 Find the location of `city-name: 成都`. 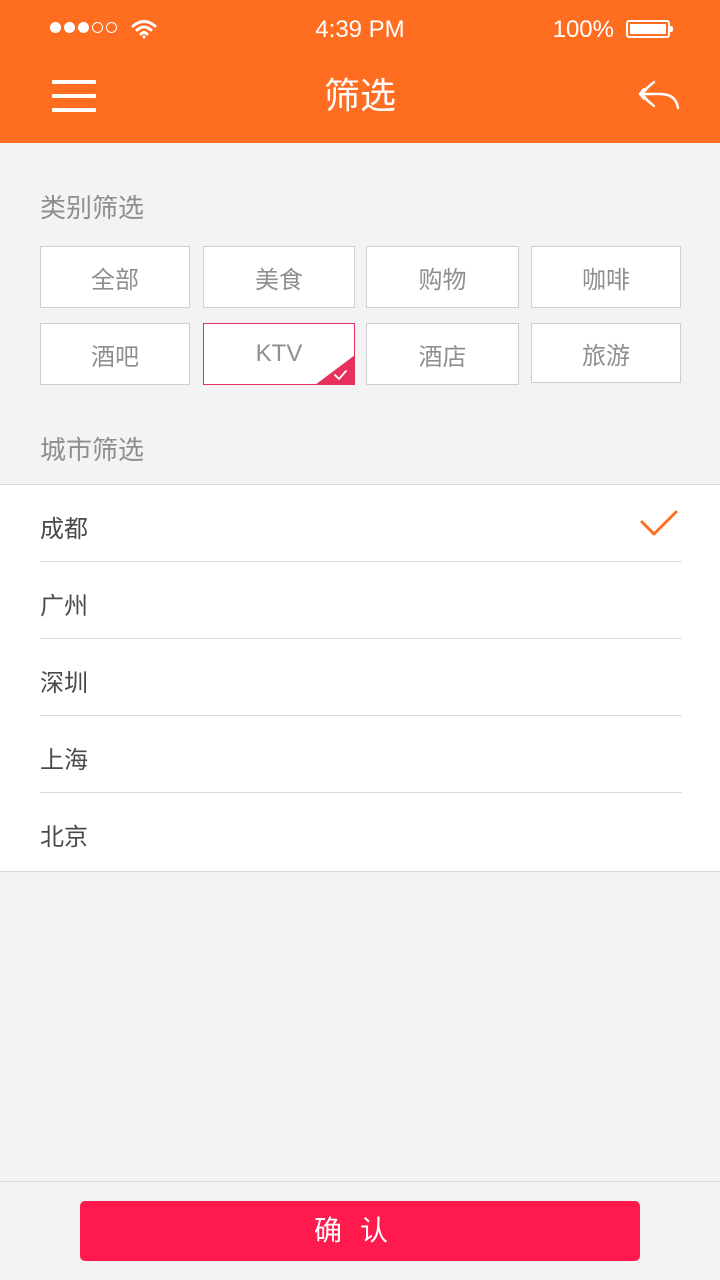

city-name: 成都 is located at coordinates (64, 529).